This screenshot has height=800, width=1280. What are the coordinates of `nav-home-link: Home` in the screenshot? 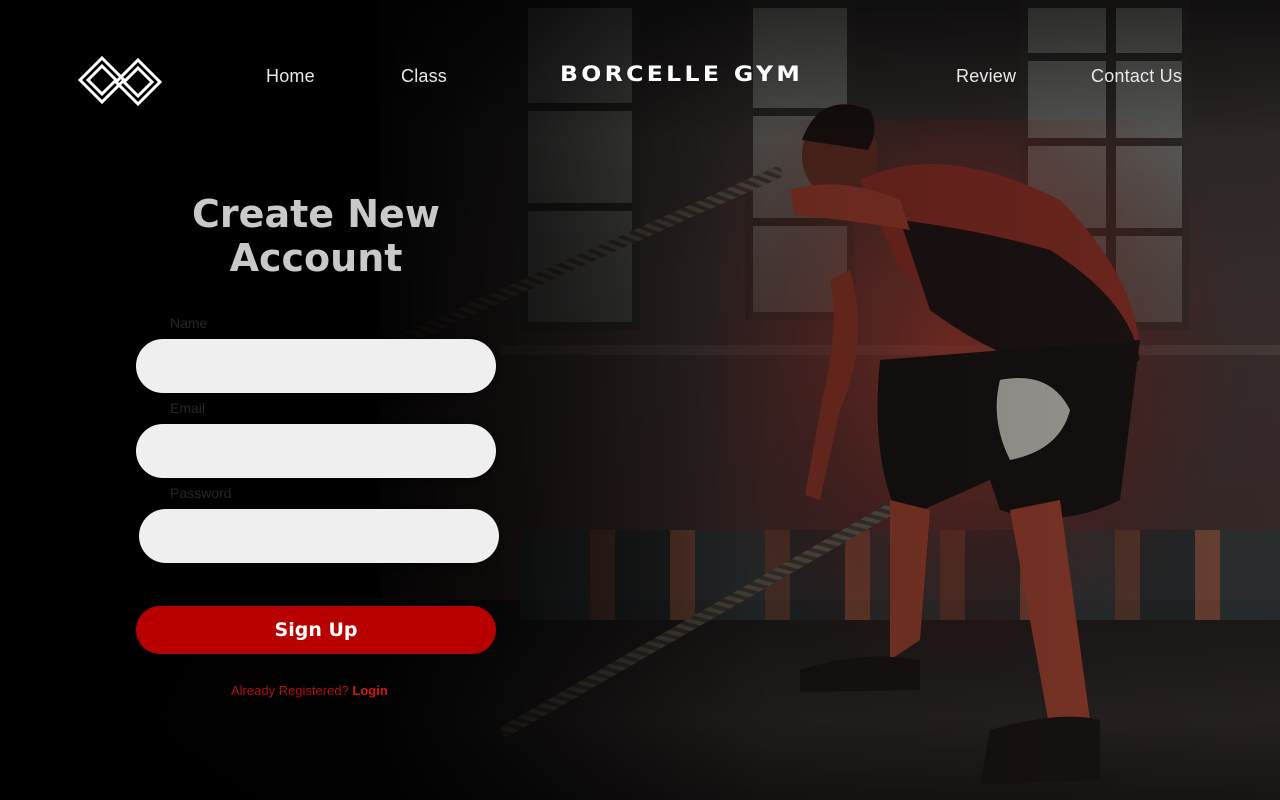 It's located at (290, 76).